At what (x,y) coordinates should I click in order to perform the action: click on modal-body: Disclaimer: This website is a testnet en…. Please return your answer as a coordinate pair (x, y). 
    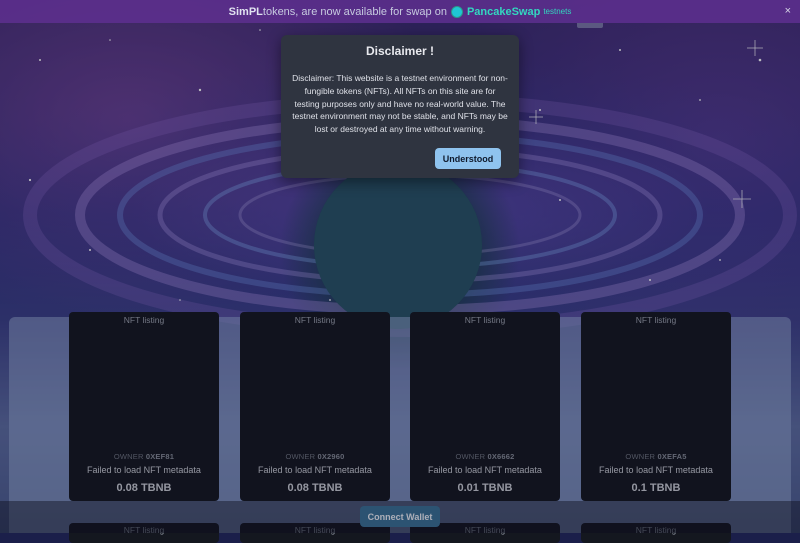
    Looking at the image, I should click on (400, 104).